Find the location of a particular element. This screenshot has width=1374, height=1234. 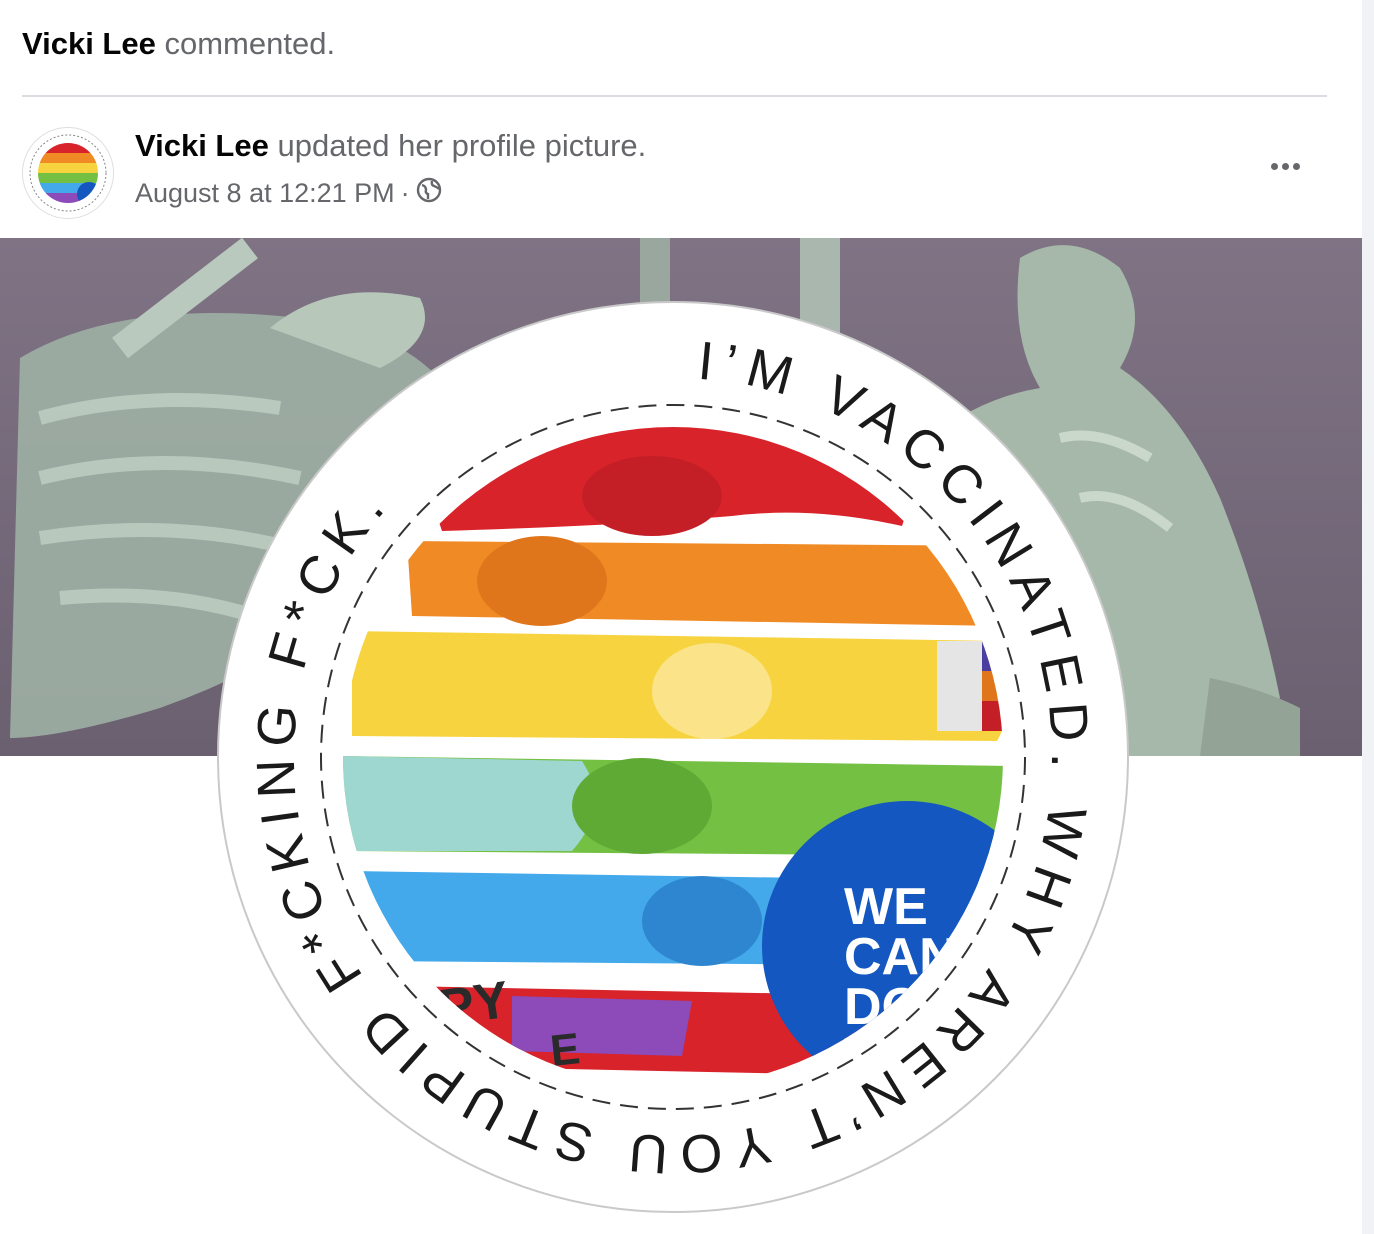

globe-icon is located at coordinates (429, 193).